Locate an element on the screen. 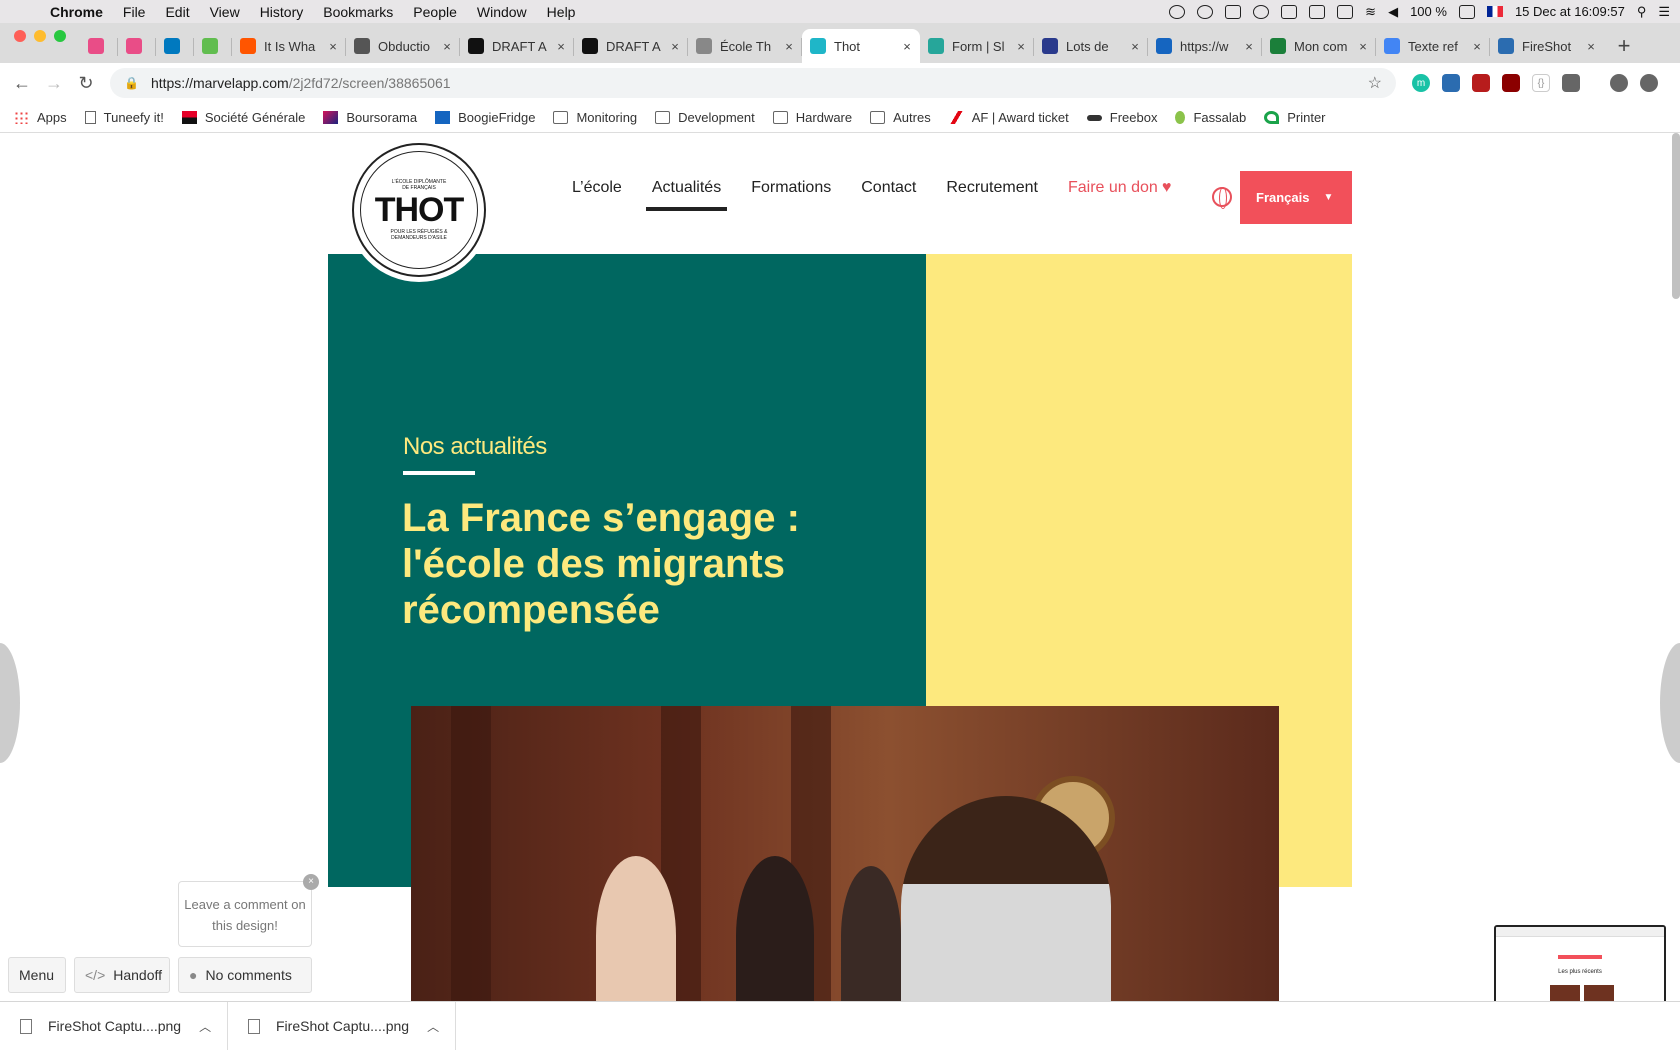 This screenshot has height=1050, width=1680. screen-thumbnail: Les plus récents is located at coordinates (1580, 963).